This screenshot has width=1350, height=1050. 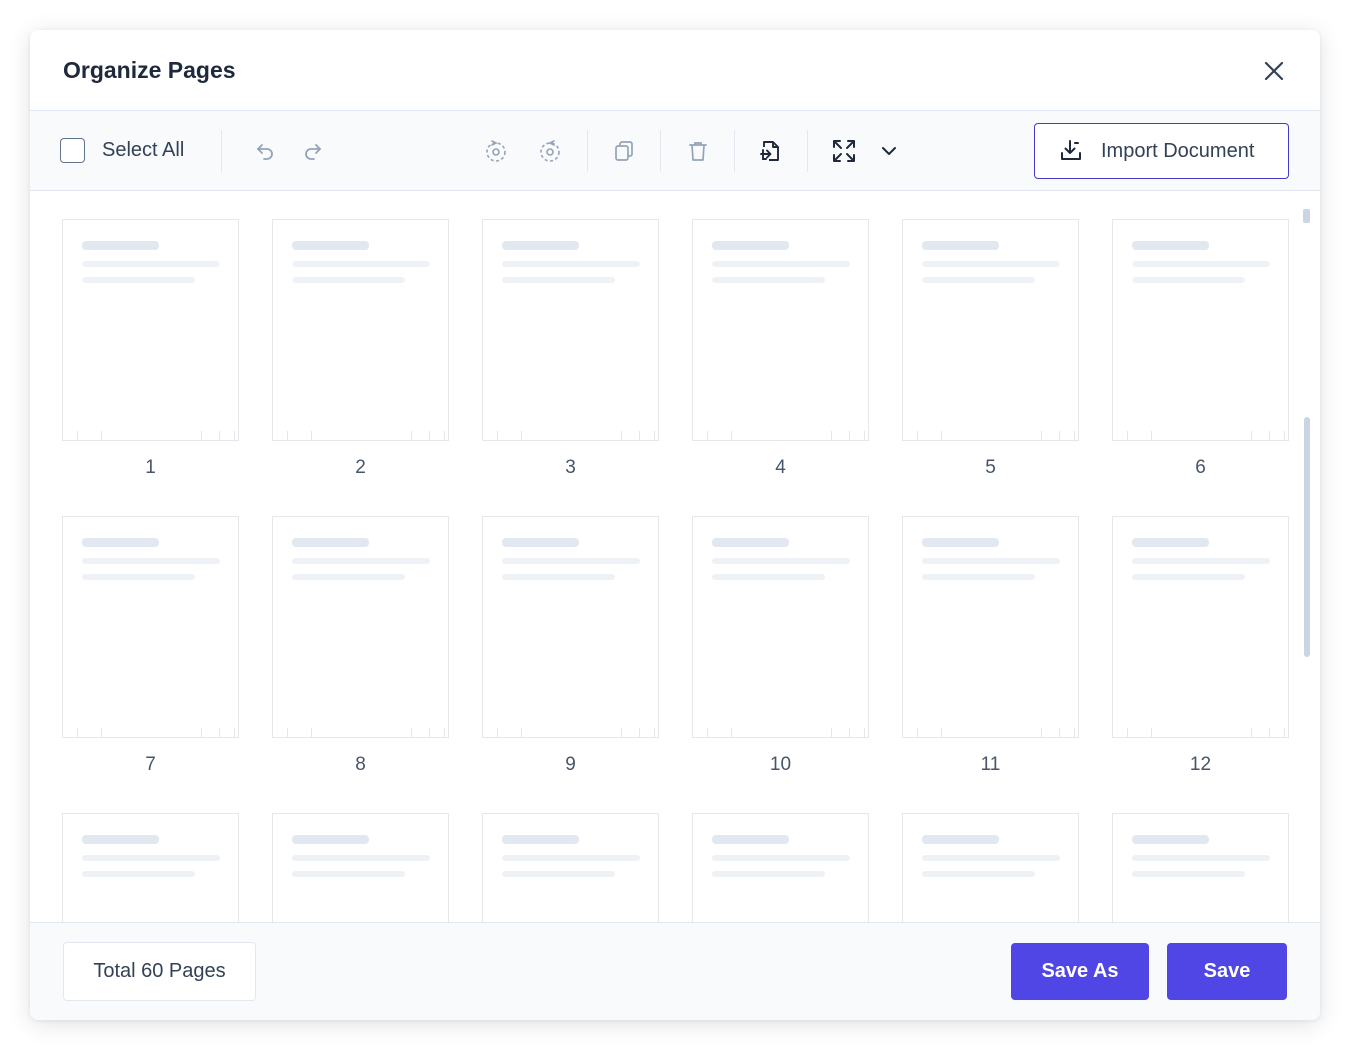 What do you see at coordinates (990, 467) in the screenshot?
I see `page-number: 5` at bounding box center [990, 467].